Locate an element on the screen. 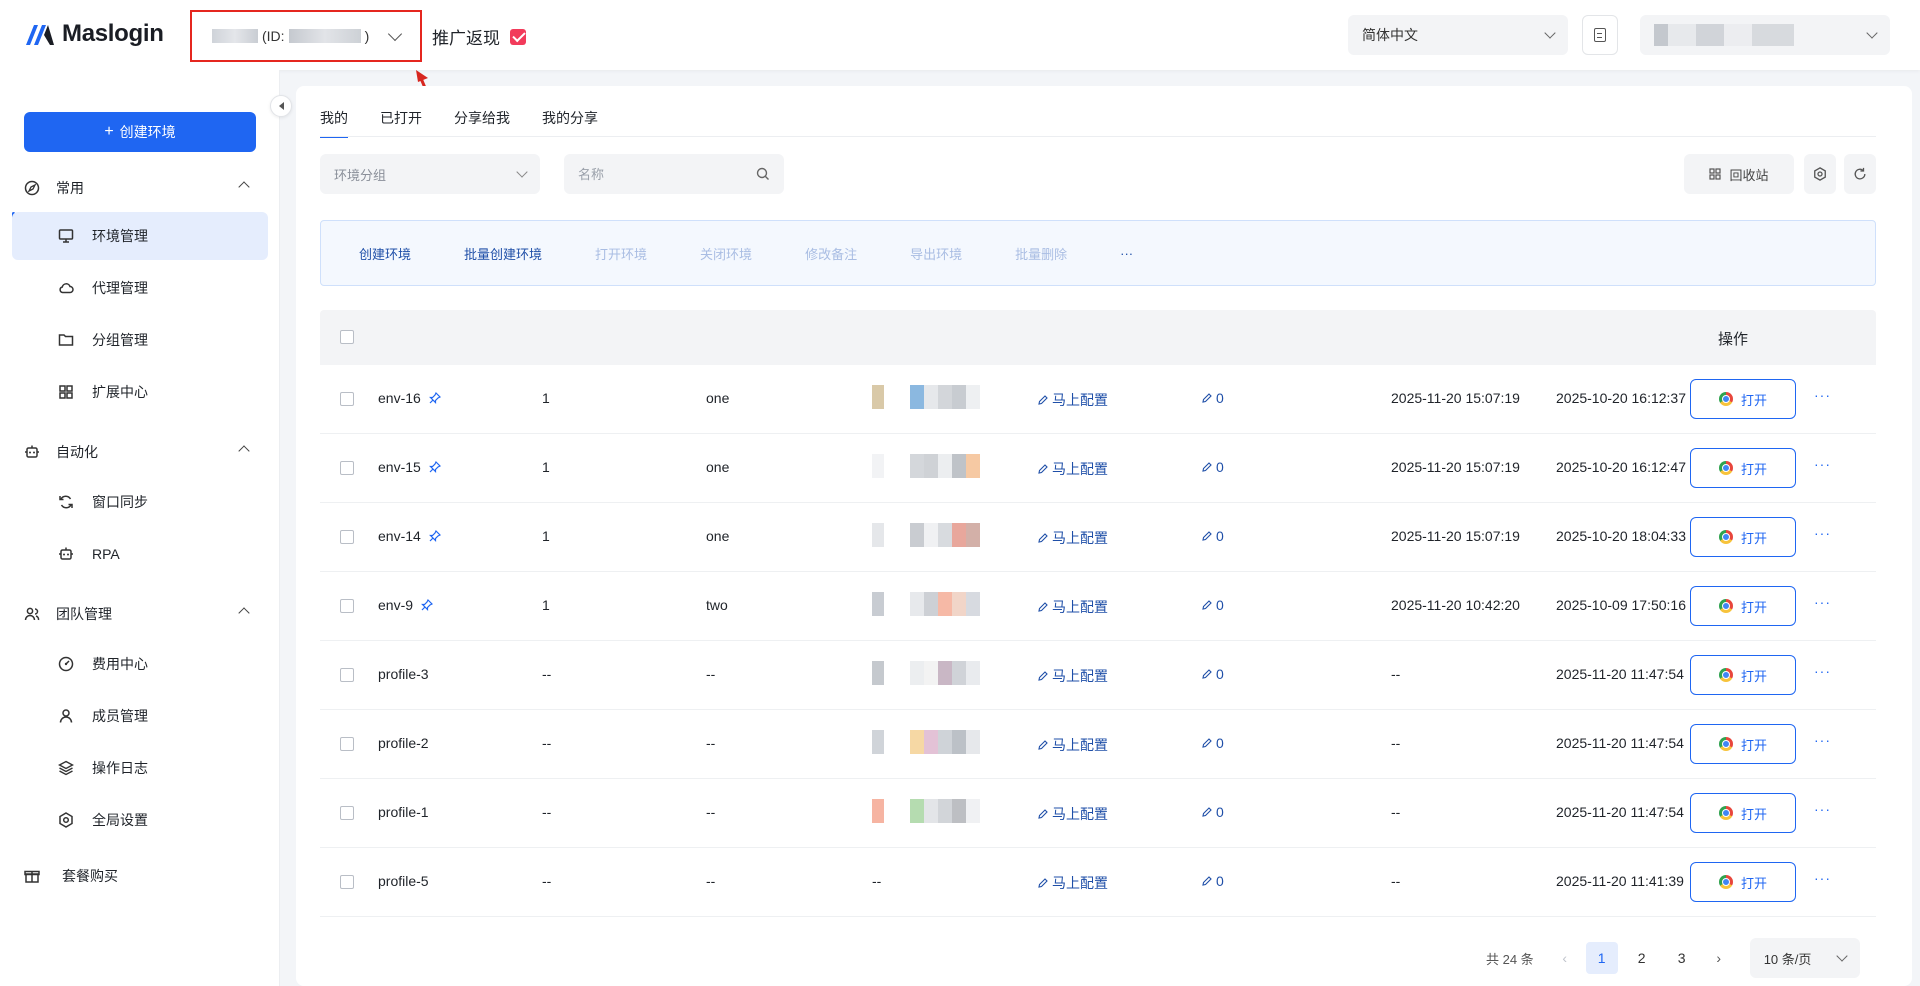 This screenshot has height=986, width=1920. action-open-environment: 打开环境 is located at coordinates (621, 253).